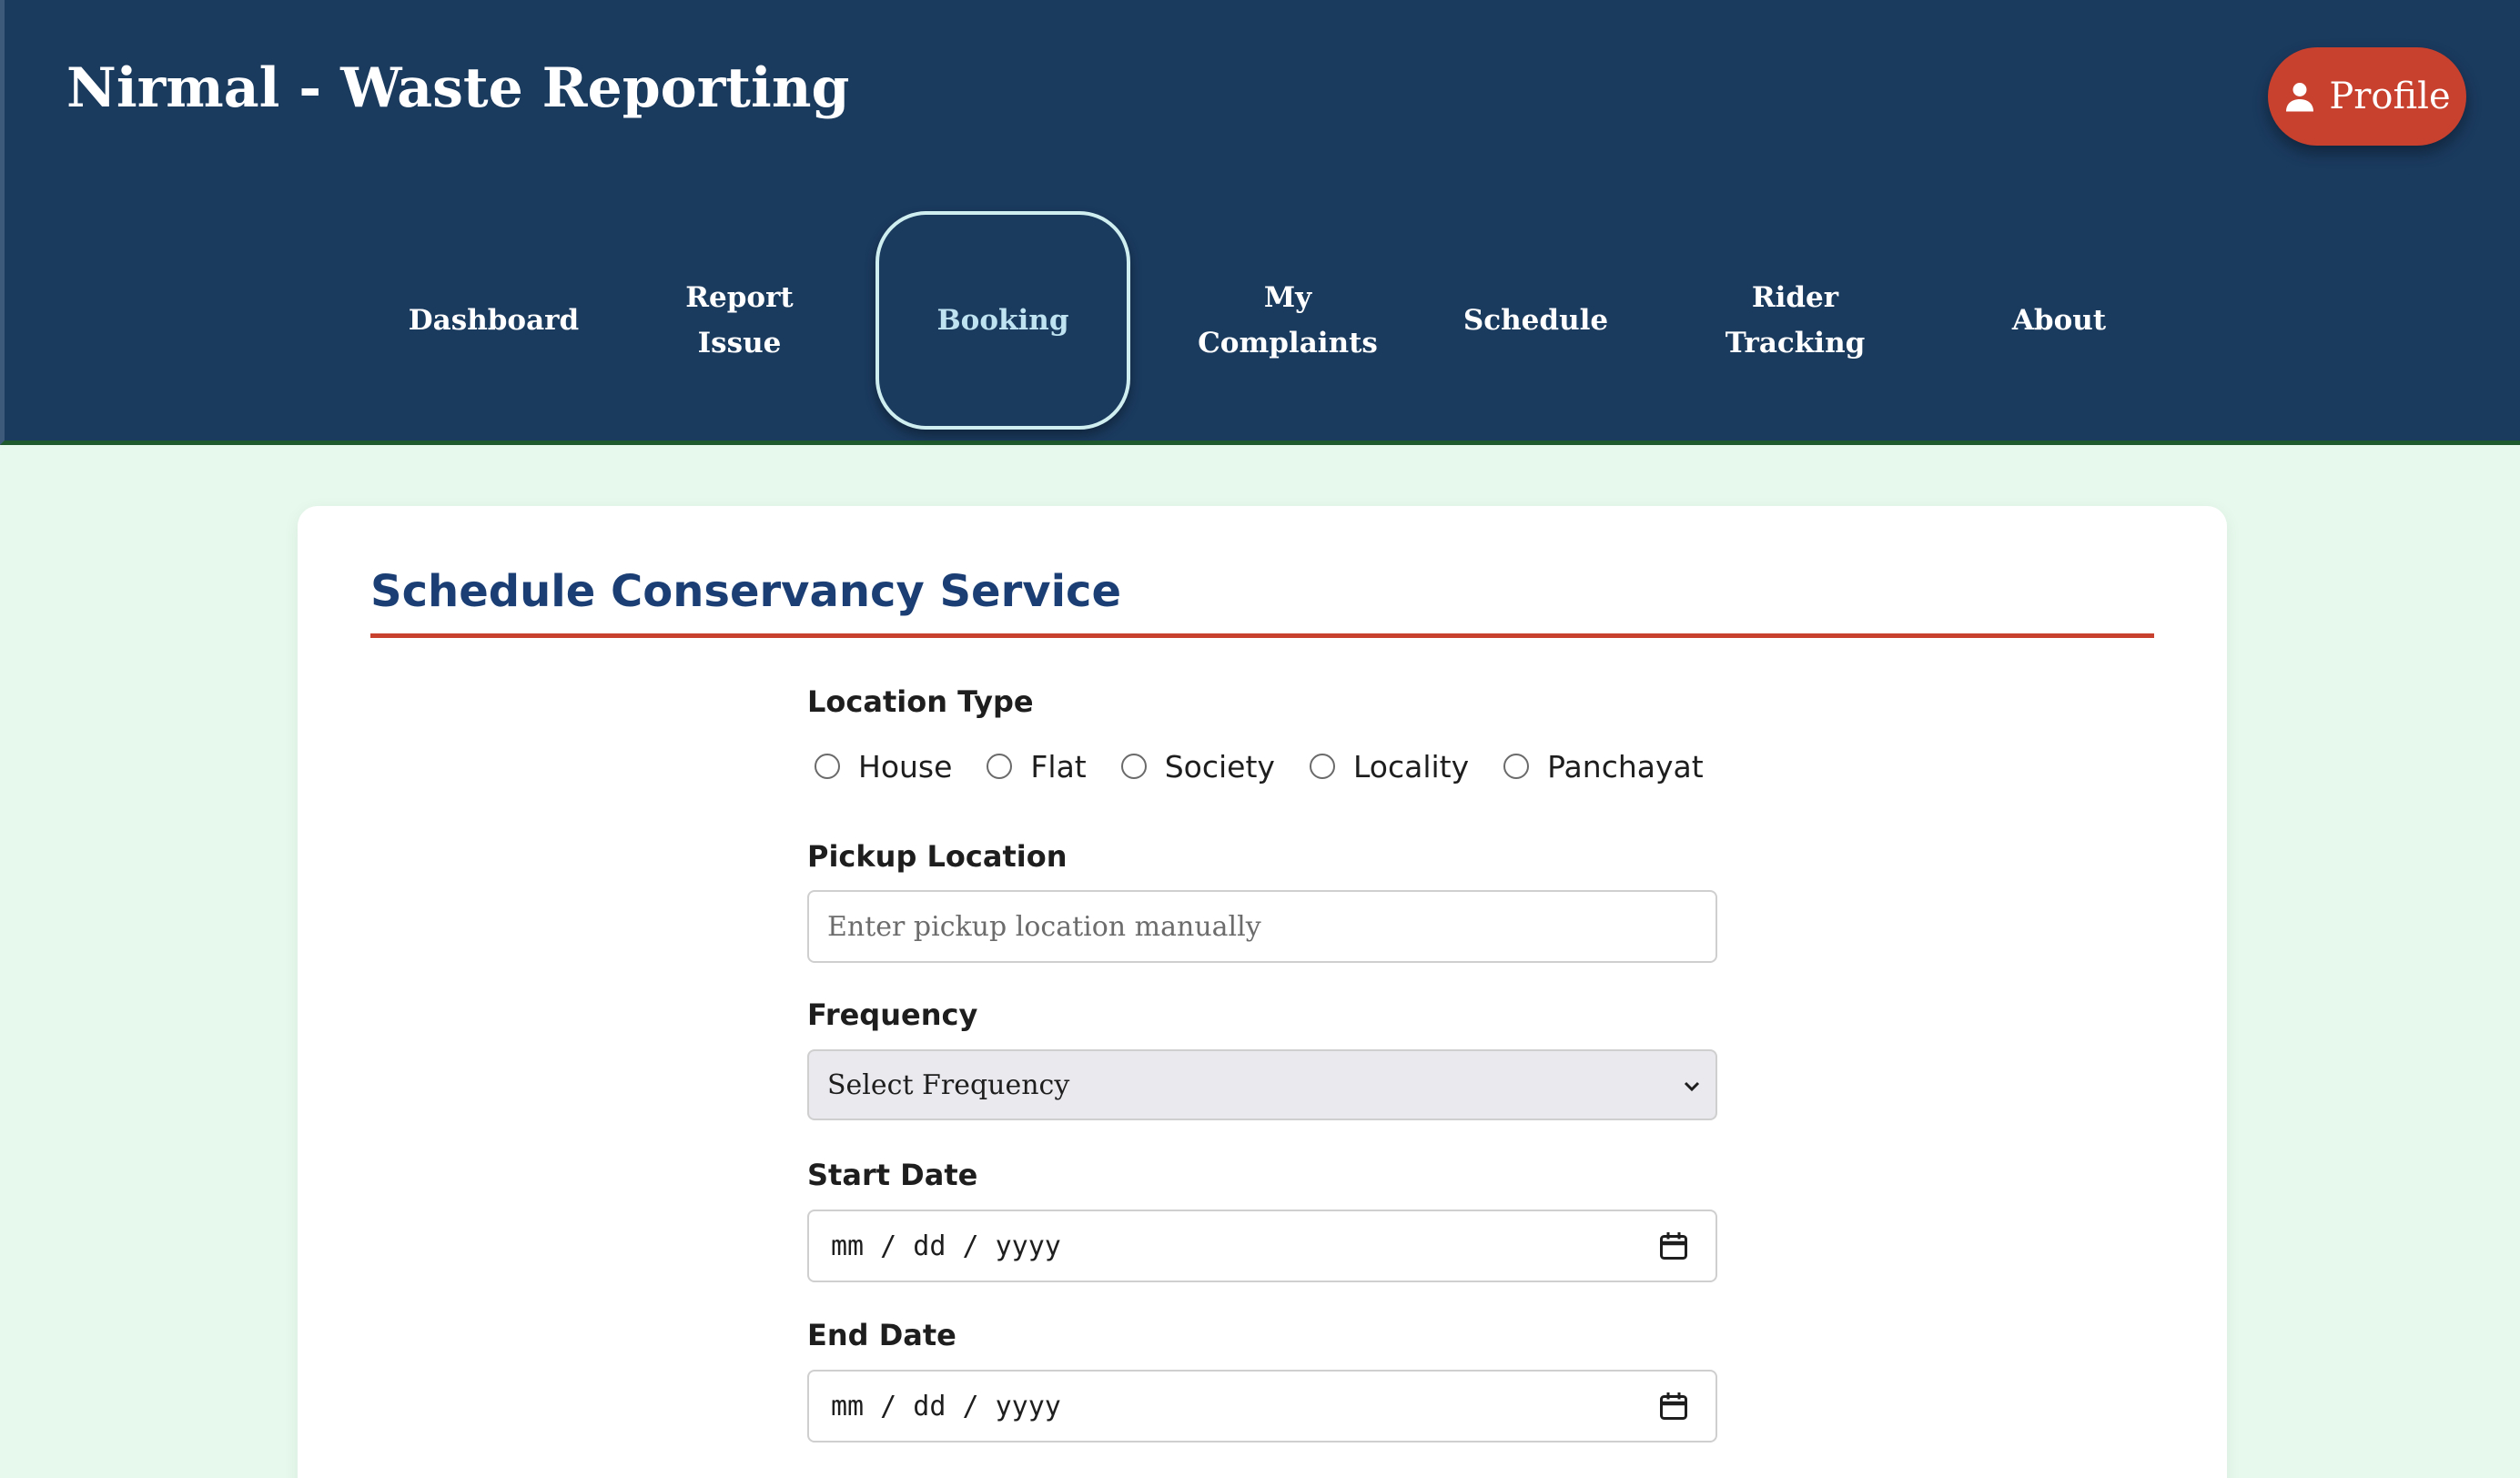 Image resolution: width=2520 pixels, height=1478 pixels. I want to click on pickup-location-label: Pickup Location, so click(937, 856).